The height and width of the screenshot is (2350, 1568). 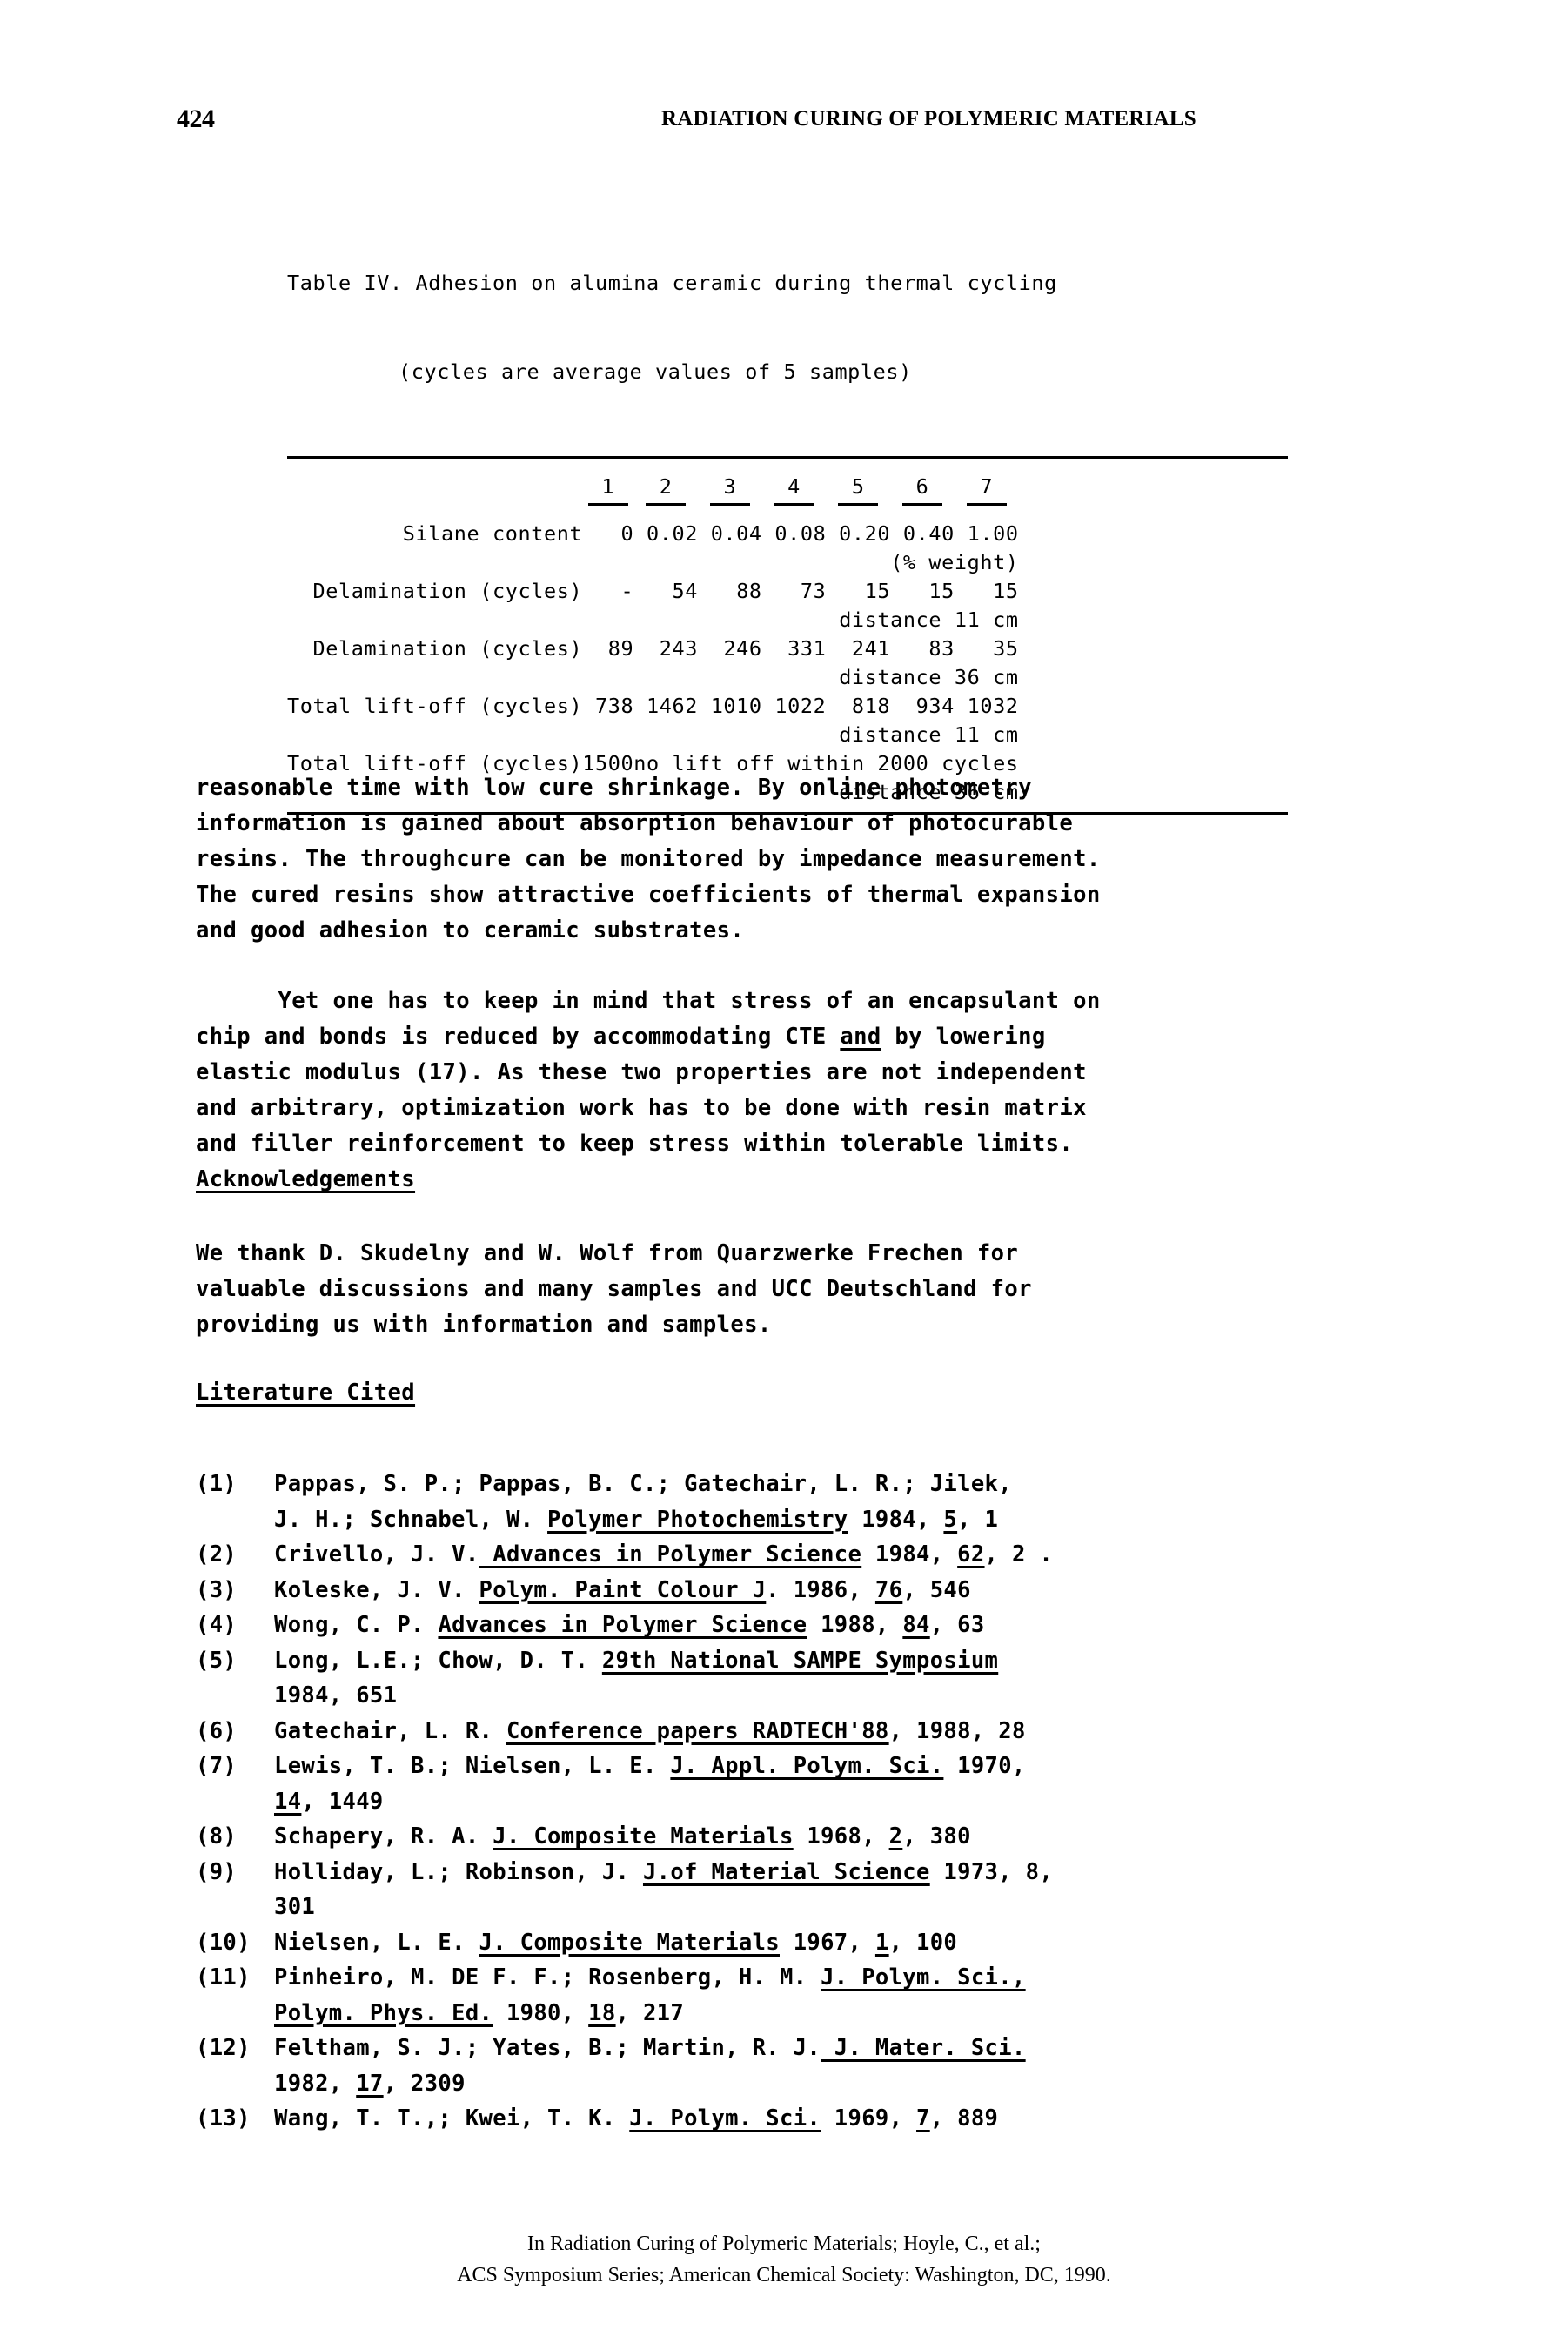 I want to click on row-cell: 88, so click(x=749, y=591).